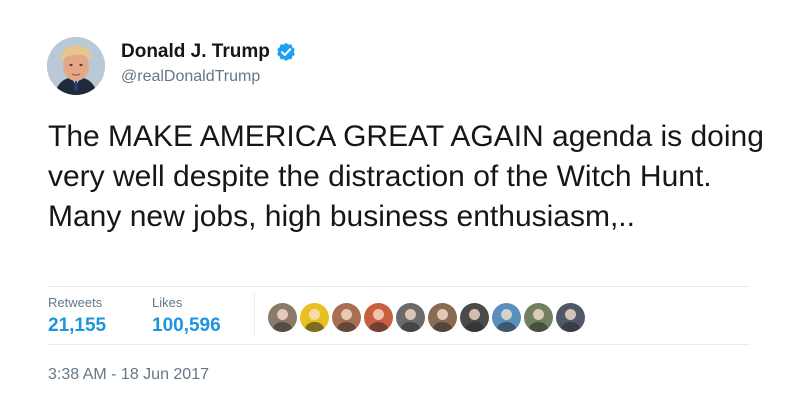 The width and height of the screenshot is (800, 419). I want to click on stats-bottom-divider, so click(399, 344).